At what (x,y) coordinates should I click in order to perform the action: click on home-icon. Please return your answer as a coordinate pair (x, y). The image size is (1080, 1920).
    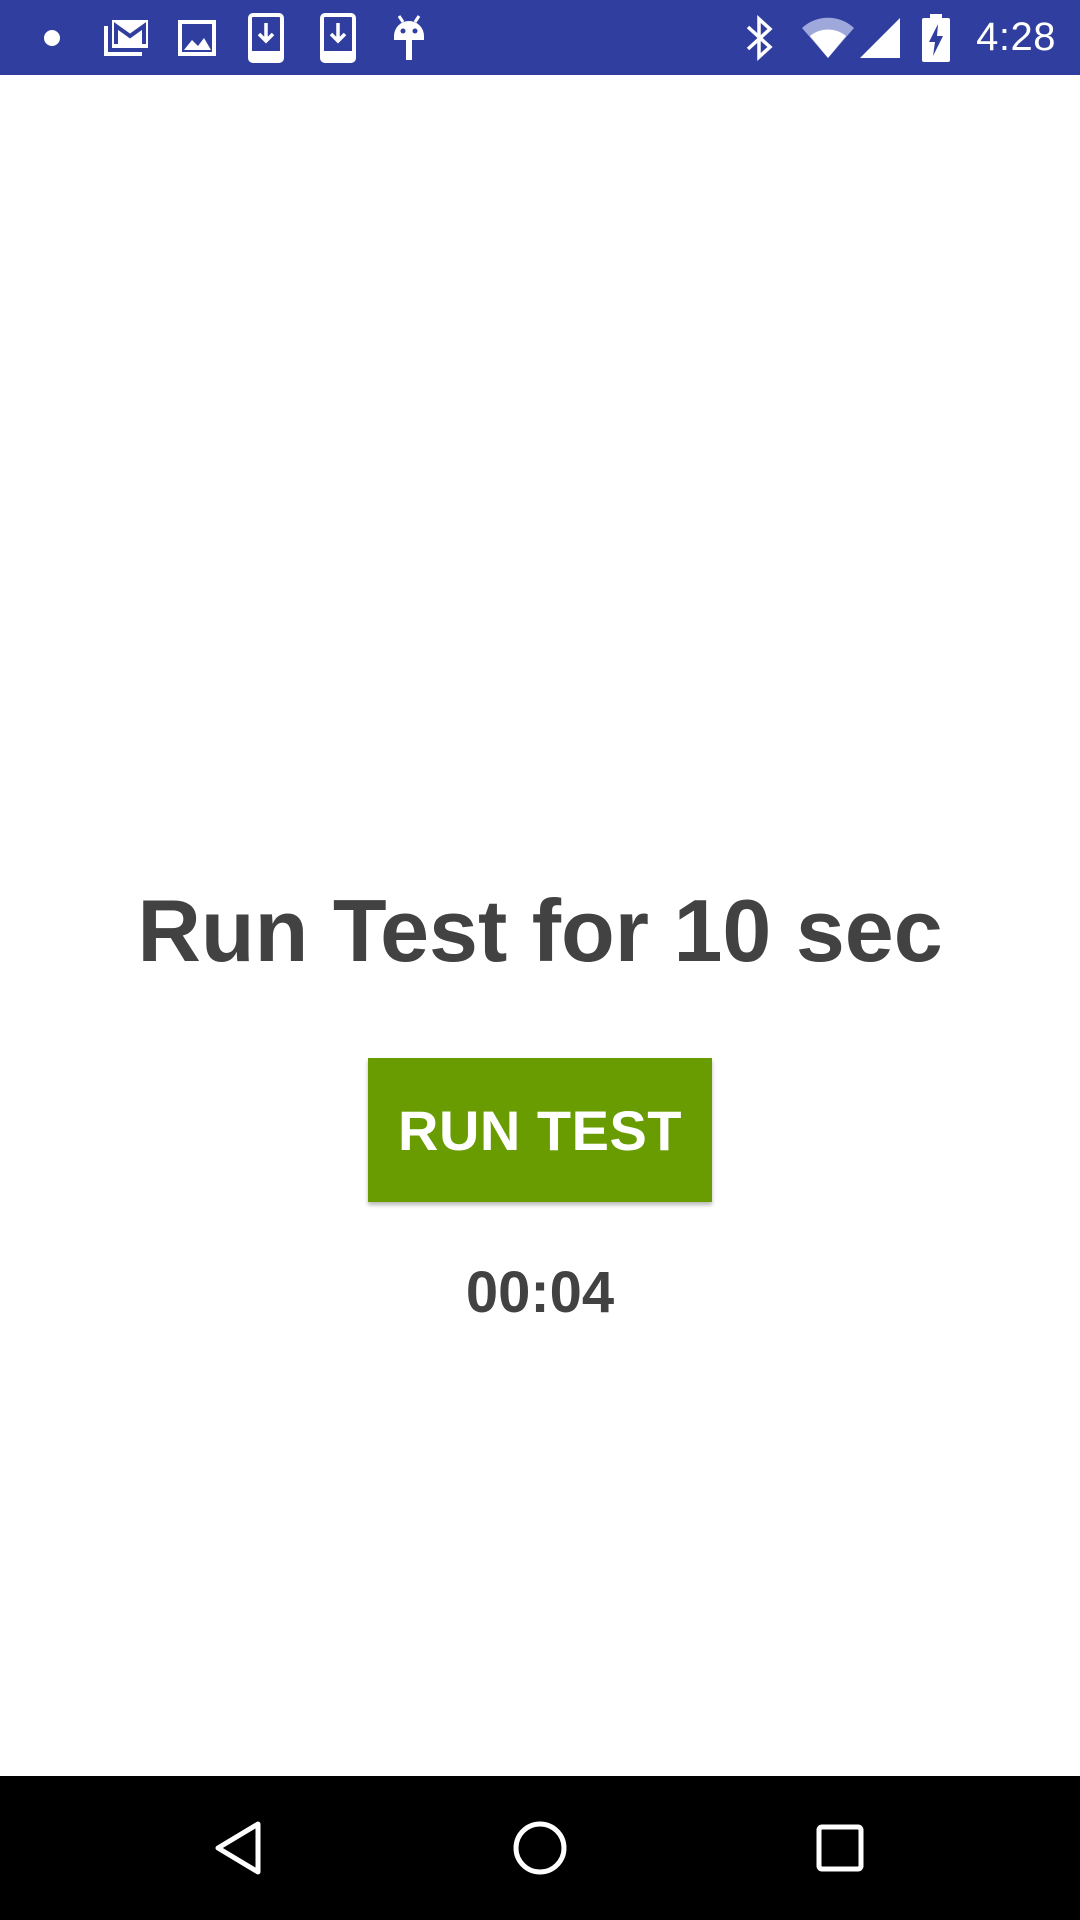
    Looking at the image, I should click on (540, 1848).